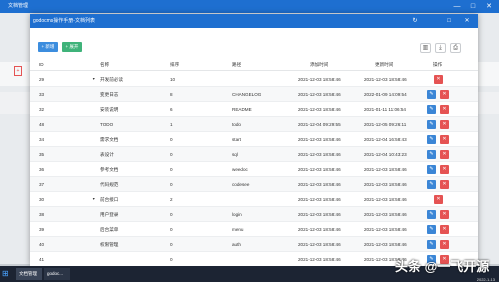 The image size is (499, 282). Describe the element at coordinates (319, 64) in the screenshot. I see `column-header-created: 添加时间` at that location.